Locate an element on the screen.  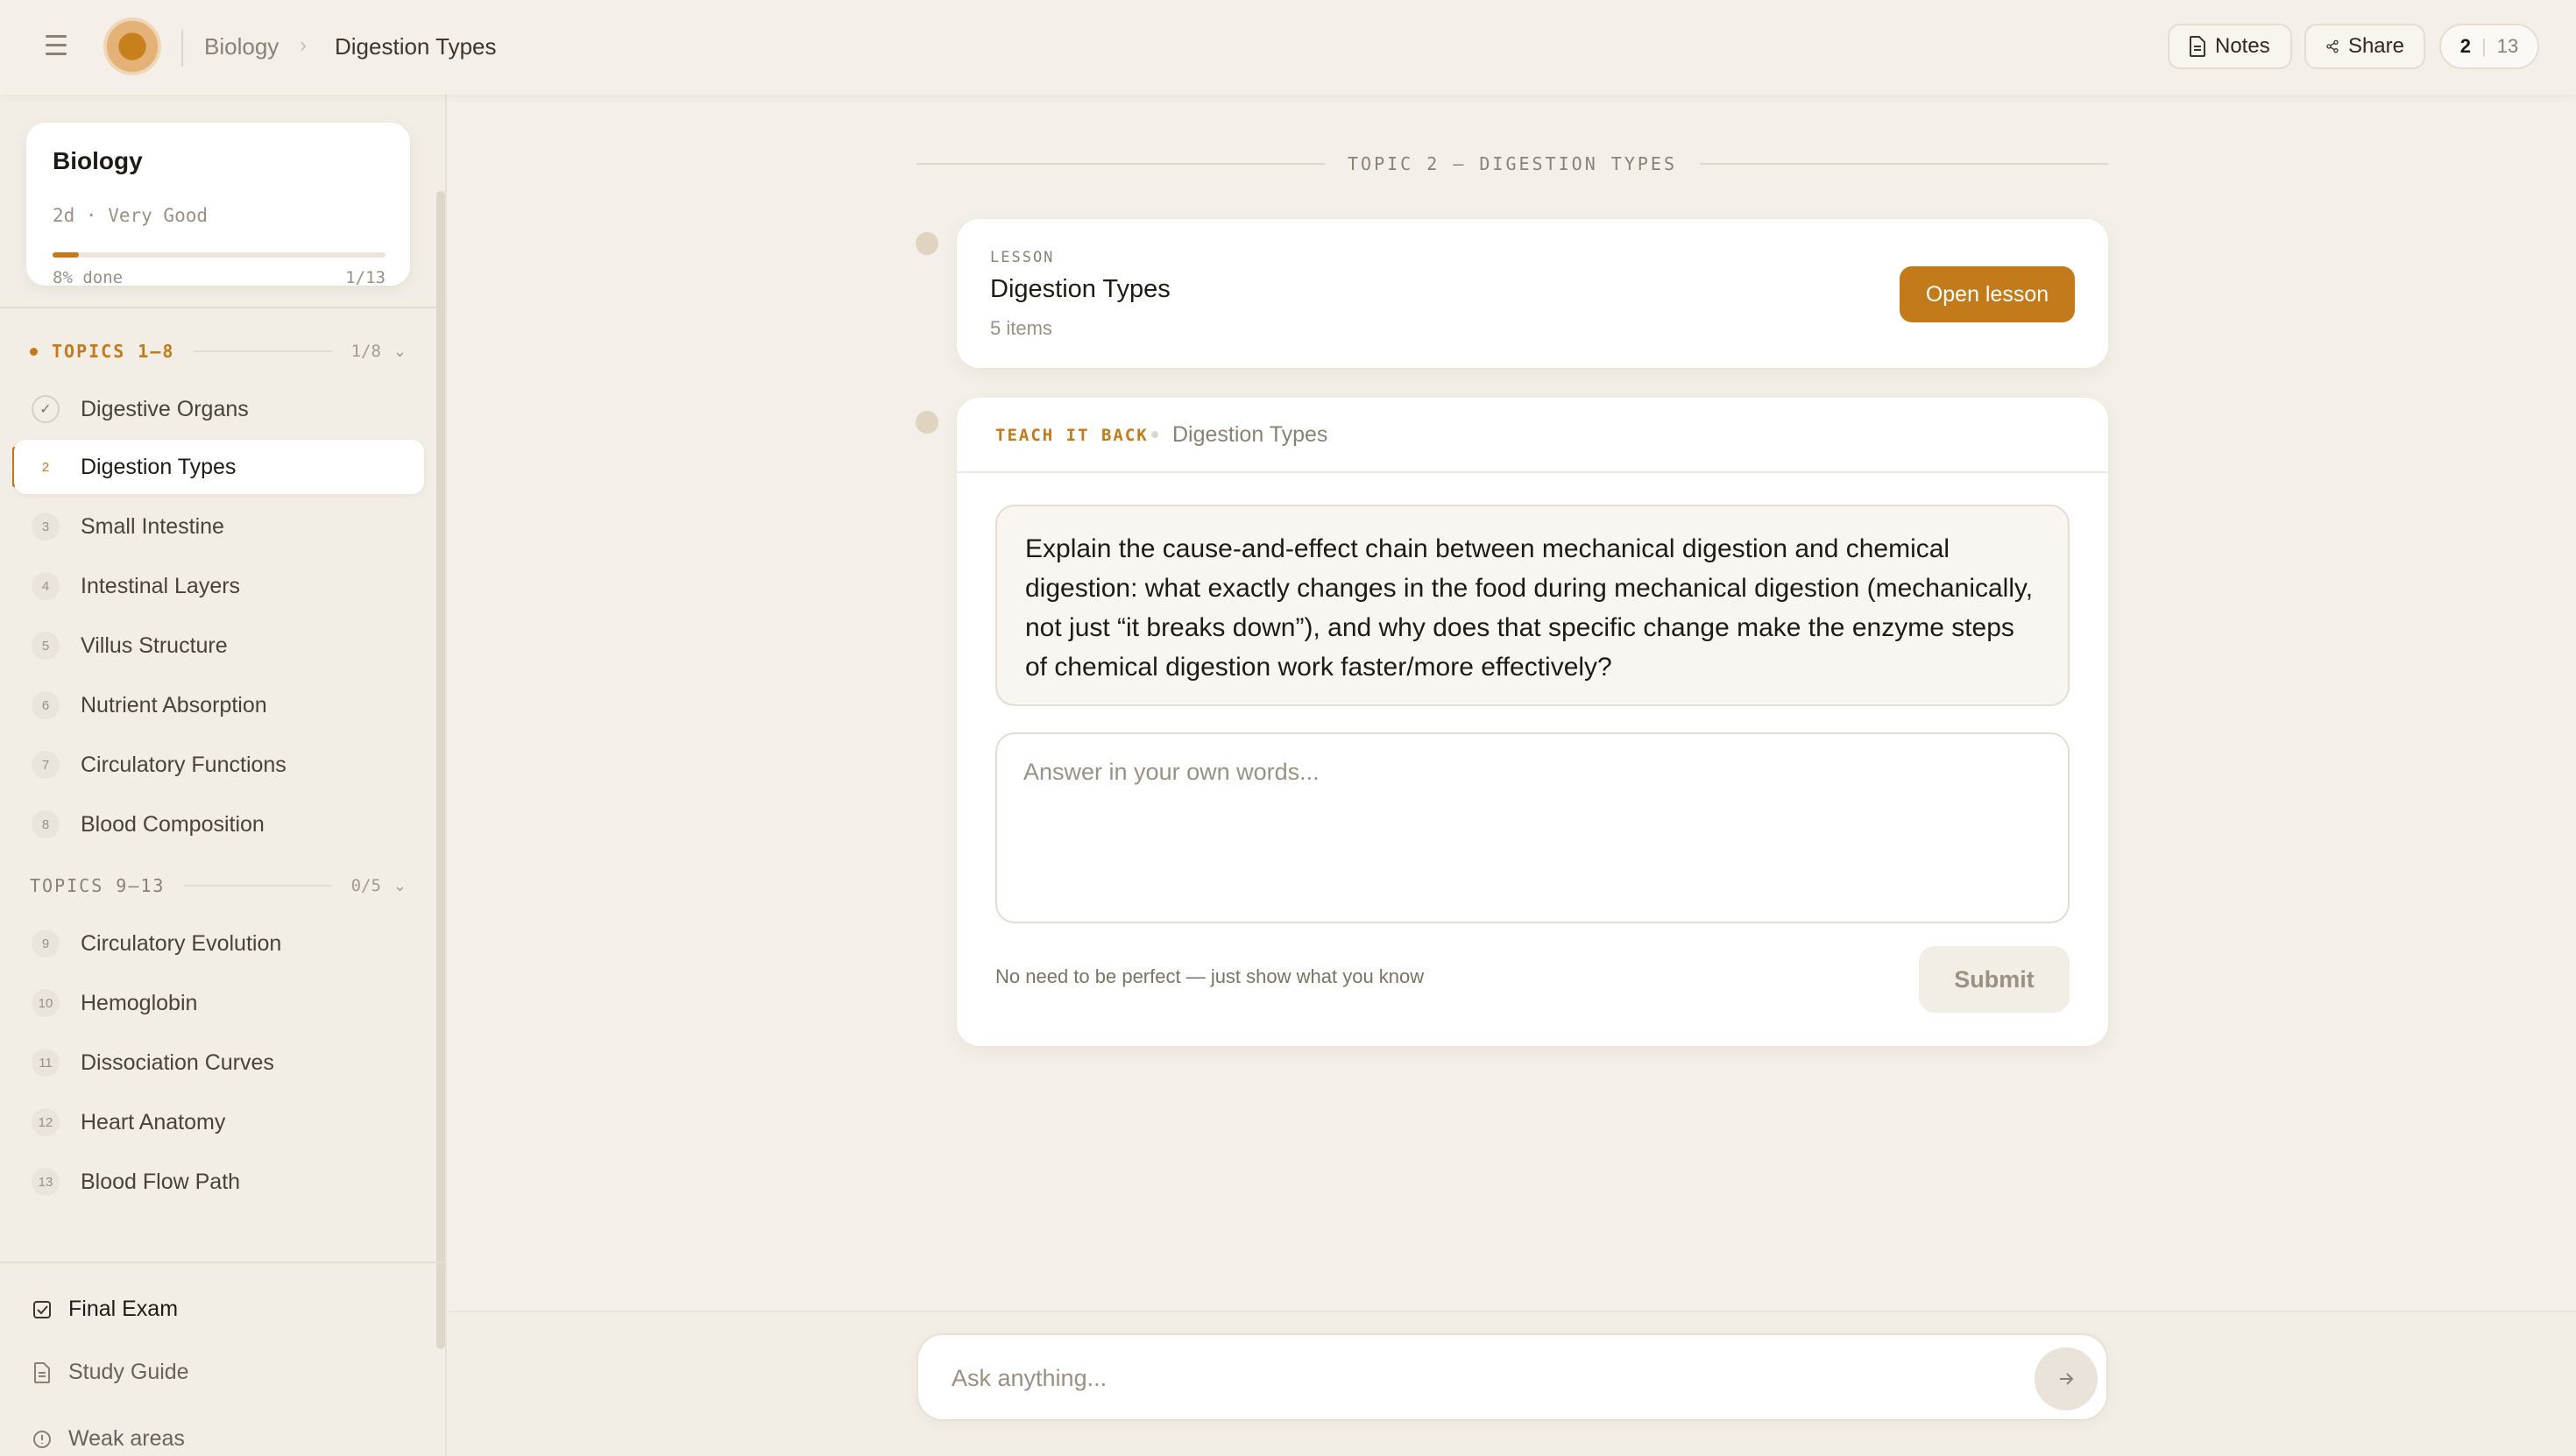
group-count: 1/8 is located at coordinates (365, 351).